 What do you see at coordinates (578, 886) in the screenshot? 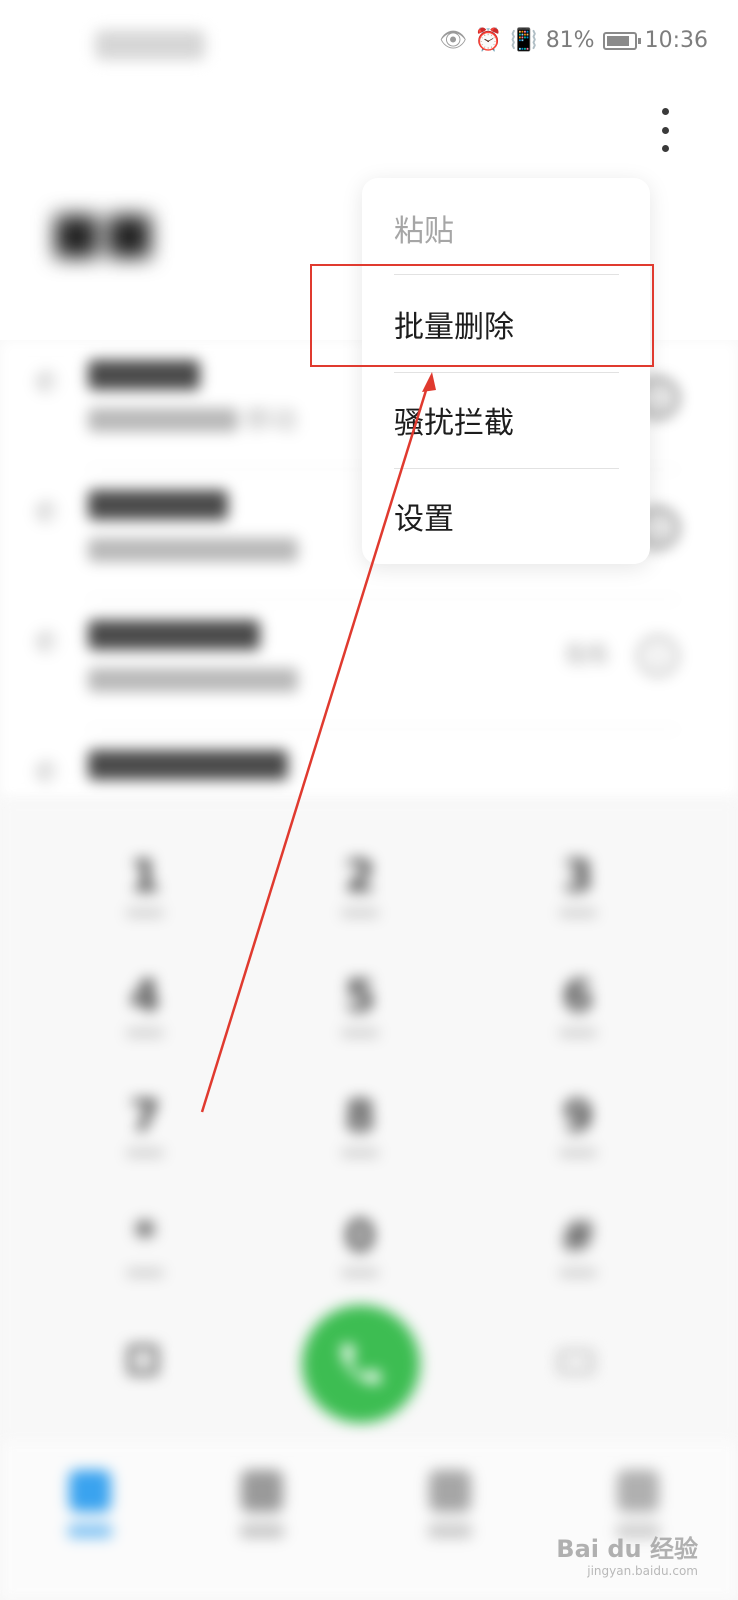
I see `dialpad-key-3: 3` at bounding box center [578, 886].